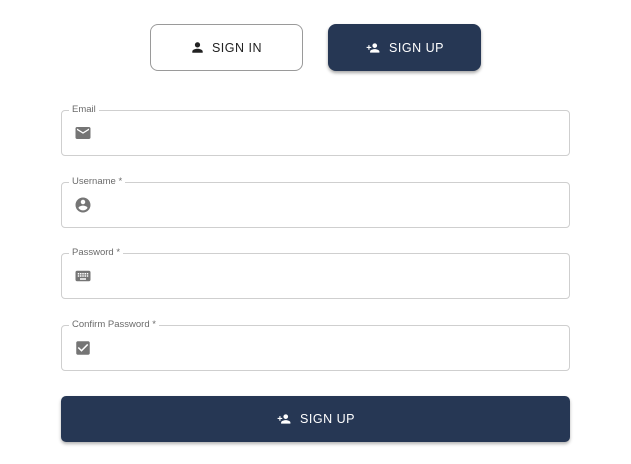 The height and width of the screenshot is (464, 631). Describe the element at coordinates (330, 348) in the screenshot. I see `confirm-password-input` at that location.